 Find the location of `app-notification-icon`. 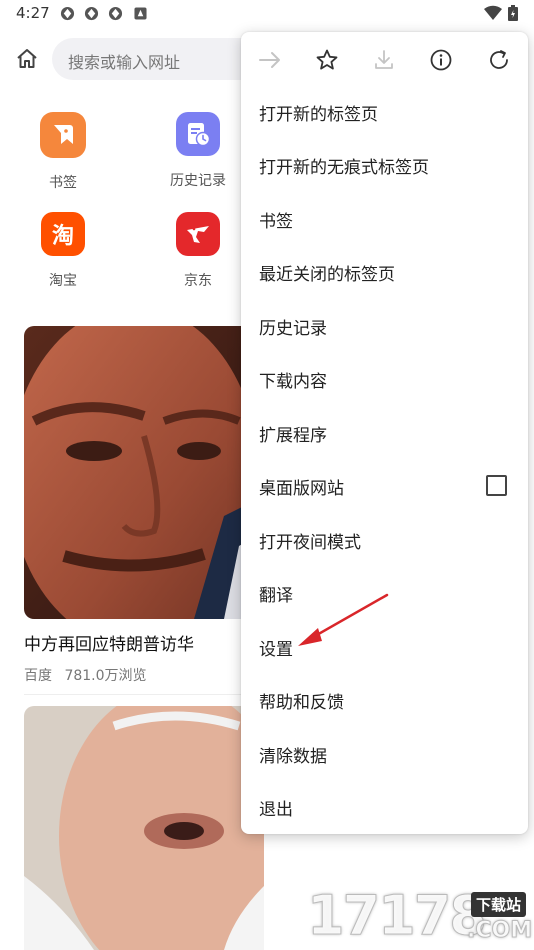

app-notification-icon is located at coordinates (140, 13).